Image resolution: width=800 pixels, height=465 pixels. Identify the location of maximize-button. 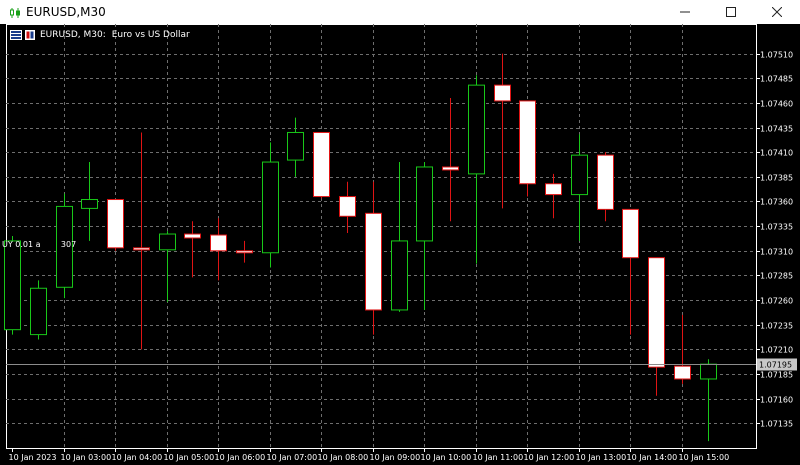
(731, 12).